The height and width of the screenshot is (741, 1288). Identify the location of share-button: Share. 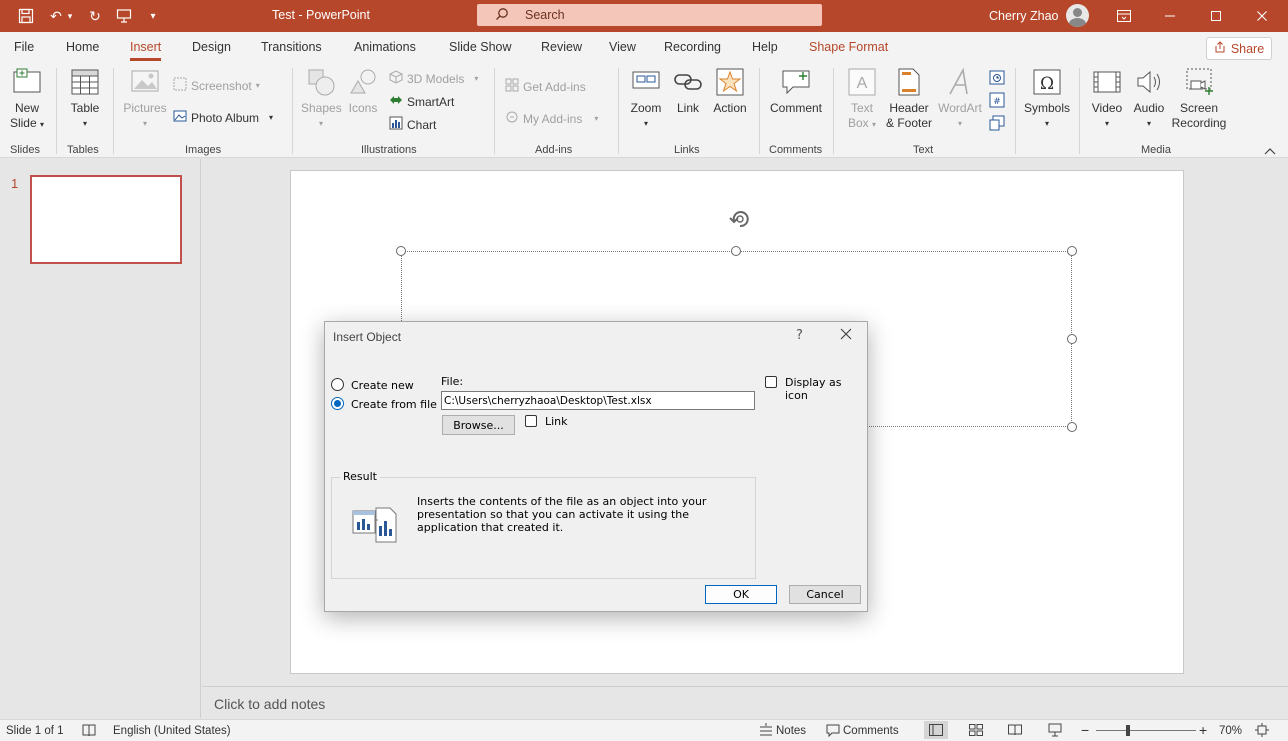
(1239, 48).